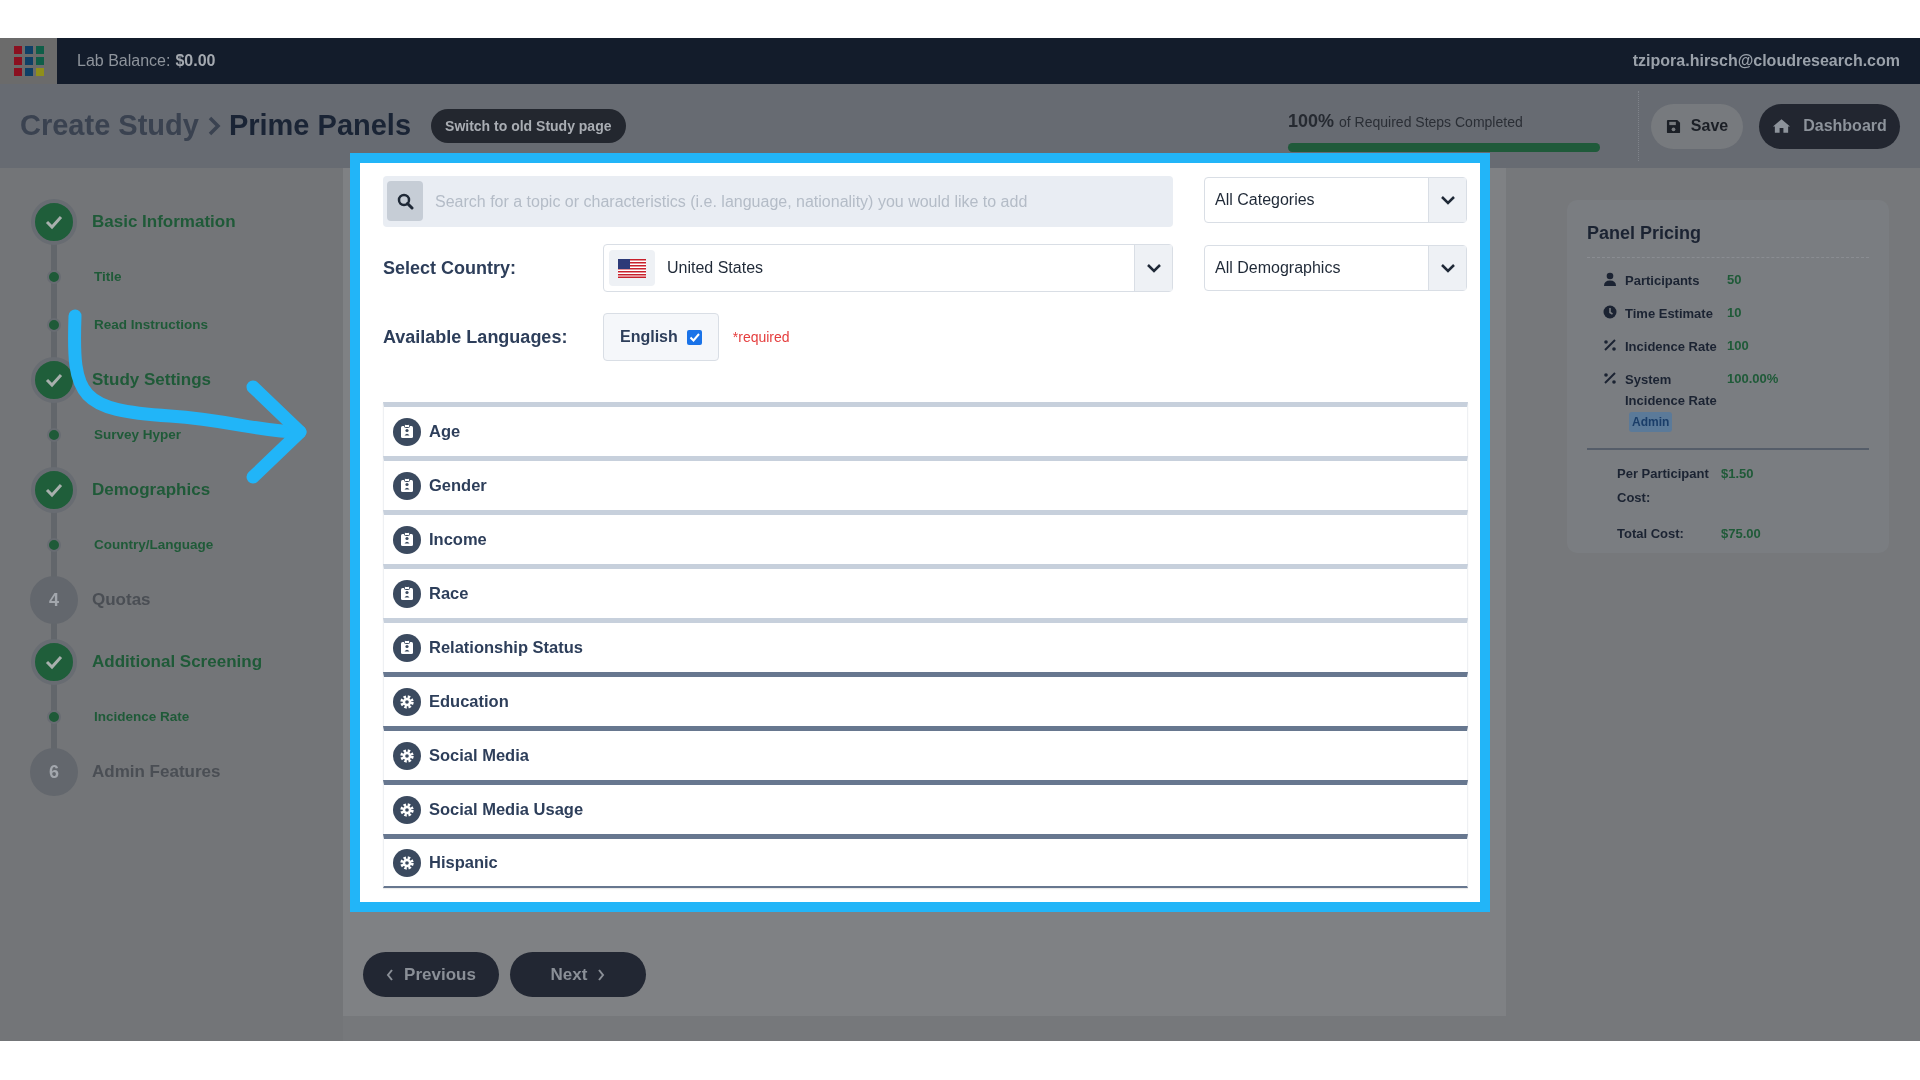 The image size is (1920, 1080). I want to click on cost-value: $75.00, so click(1741, 534).